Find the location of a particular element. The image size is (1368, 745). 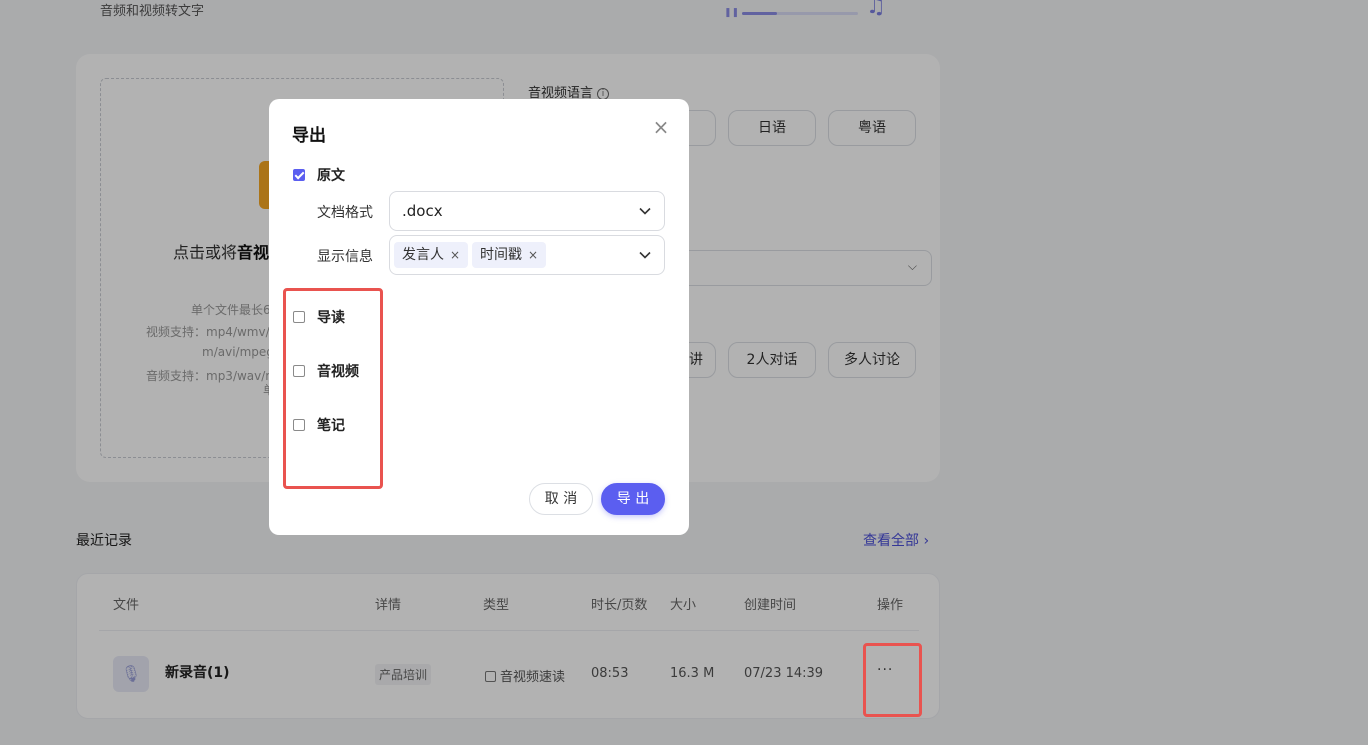

checkbox-original is located at coordinates (299, 175).